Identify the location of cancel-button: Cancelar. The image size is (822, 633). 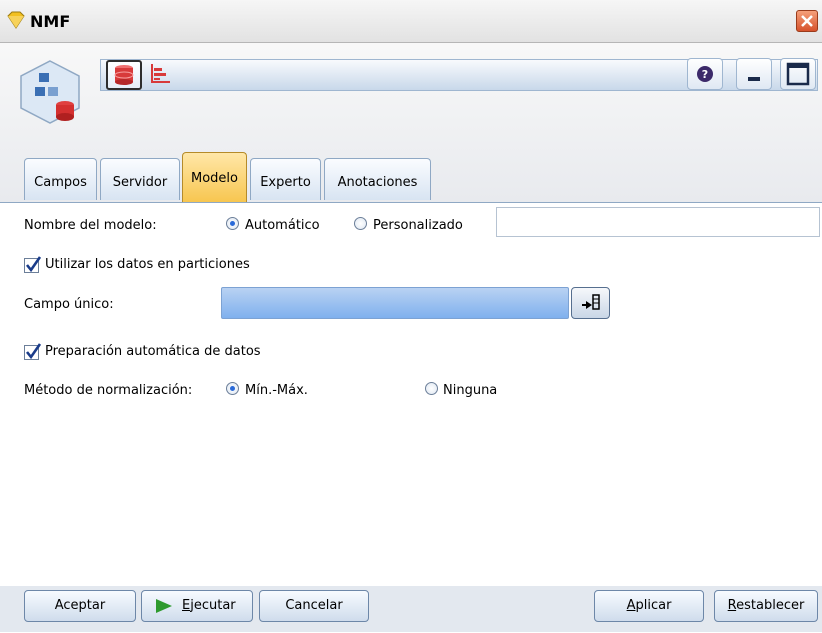
(314, 606).